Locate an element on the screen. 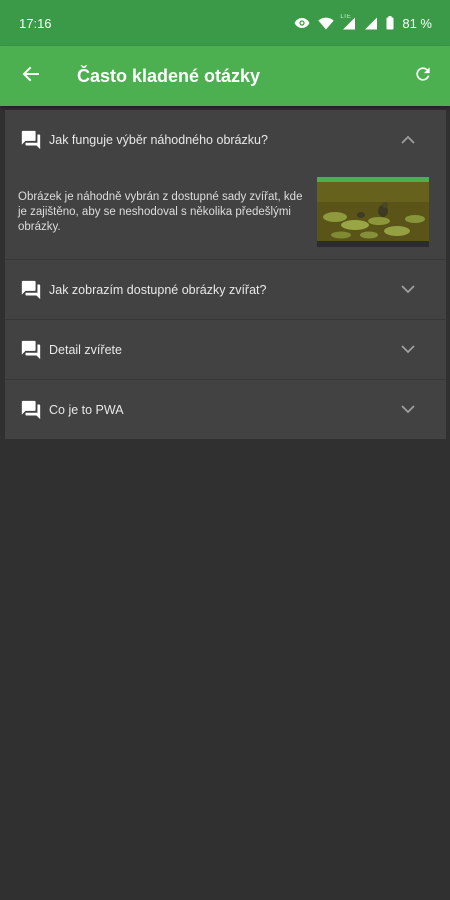 Image resolution: width=450 pixels, height=900 pixels. lte-label: LTE is located at coordinates (345, 16).